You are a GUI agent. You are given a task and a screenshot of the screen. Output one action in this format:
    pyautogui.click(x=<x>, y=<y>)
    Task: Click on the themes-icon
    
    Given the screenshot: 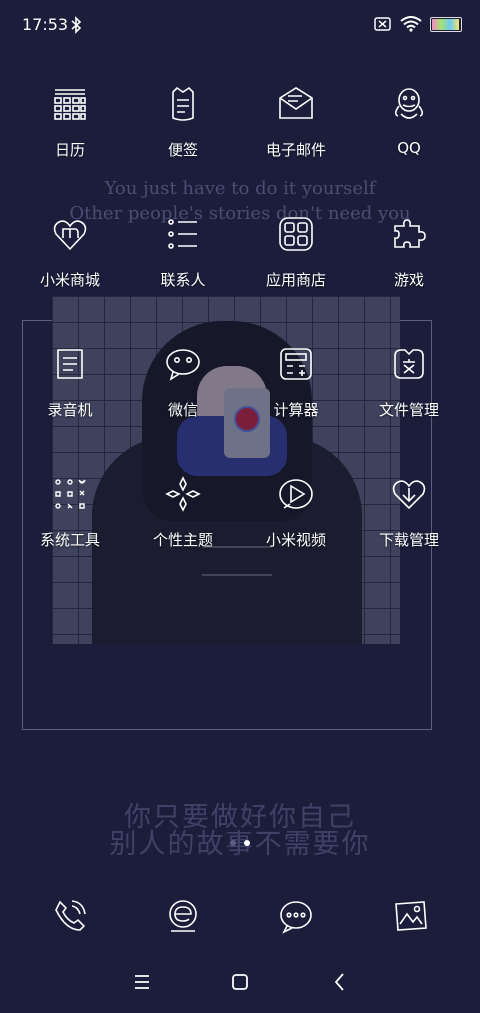 What is the action you would take?
    pyautogui.click(x=183, y=494)
    